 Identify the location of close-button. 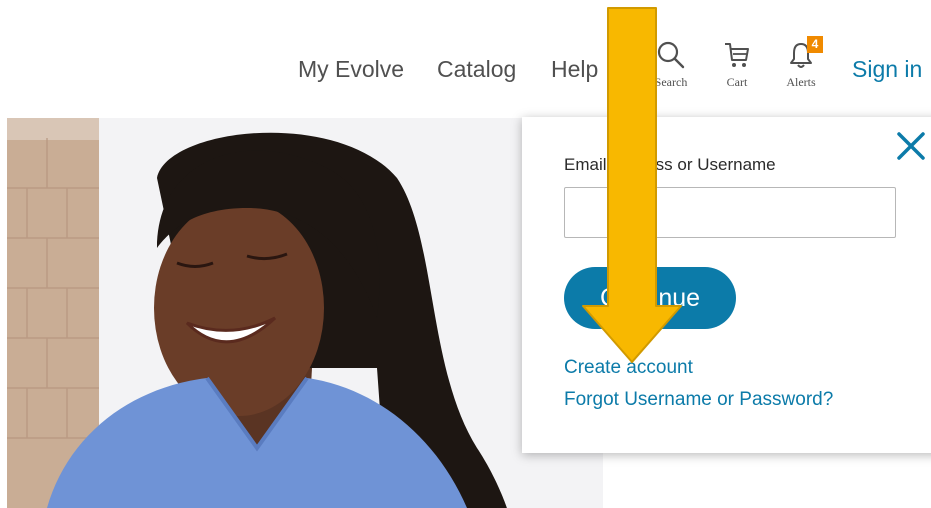
(911, 146).